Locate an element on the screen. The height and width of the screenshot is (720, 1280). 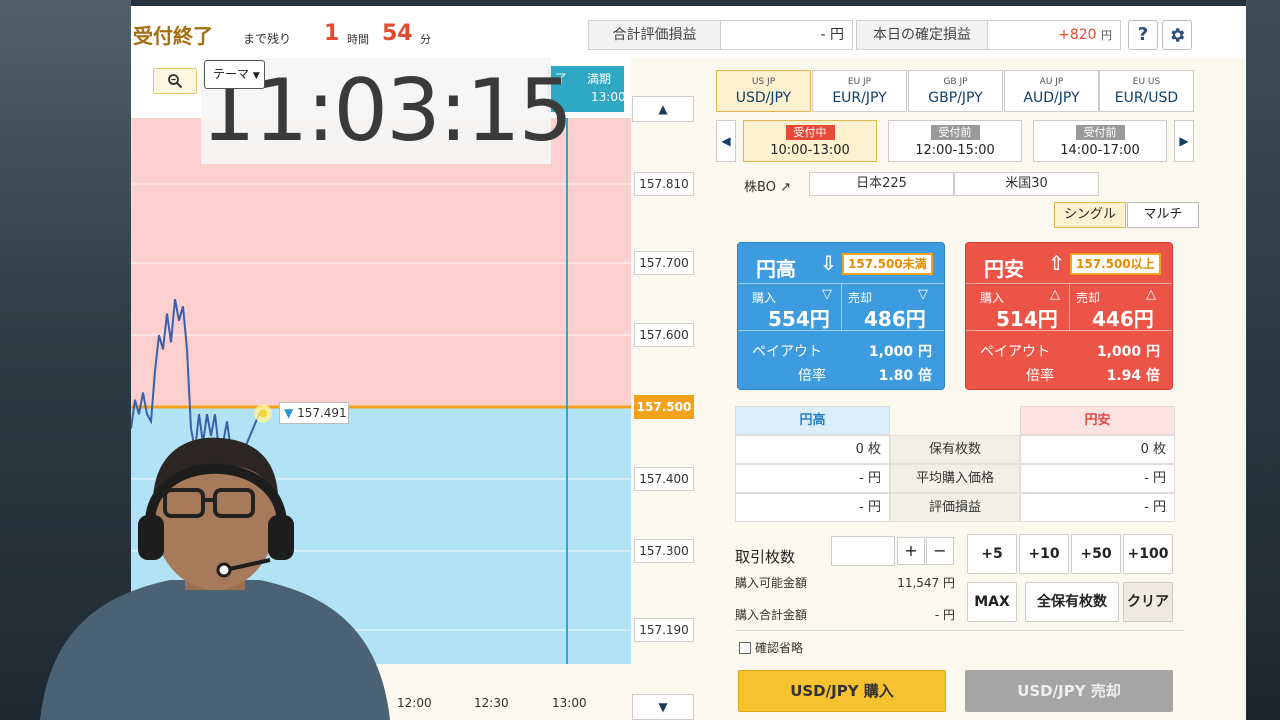
yen-up-condition: 157.500未満 is located at coordinates (887, 264).